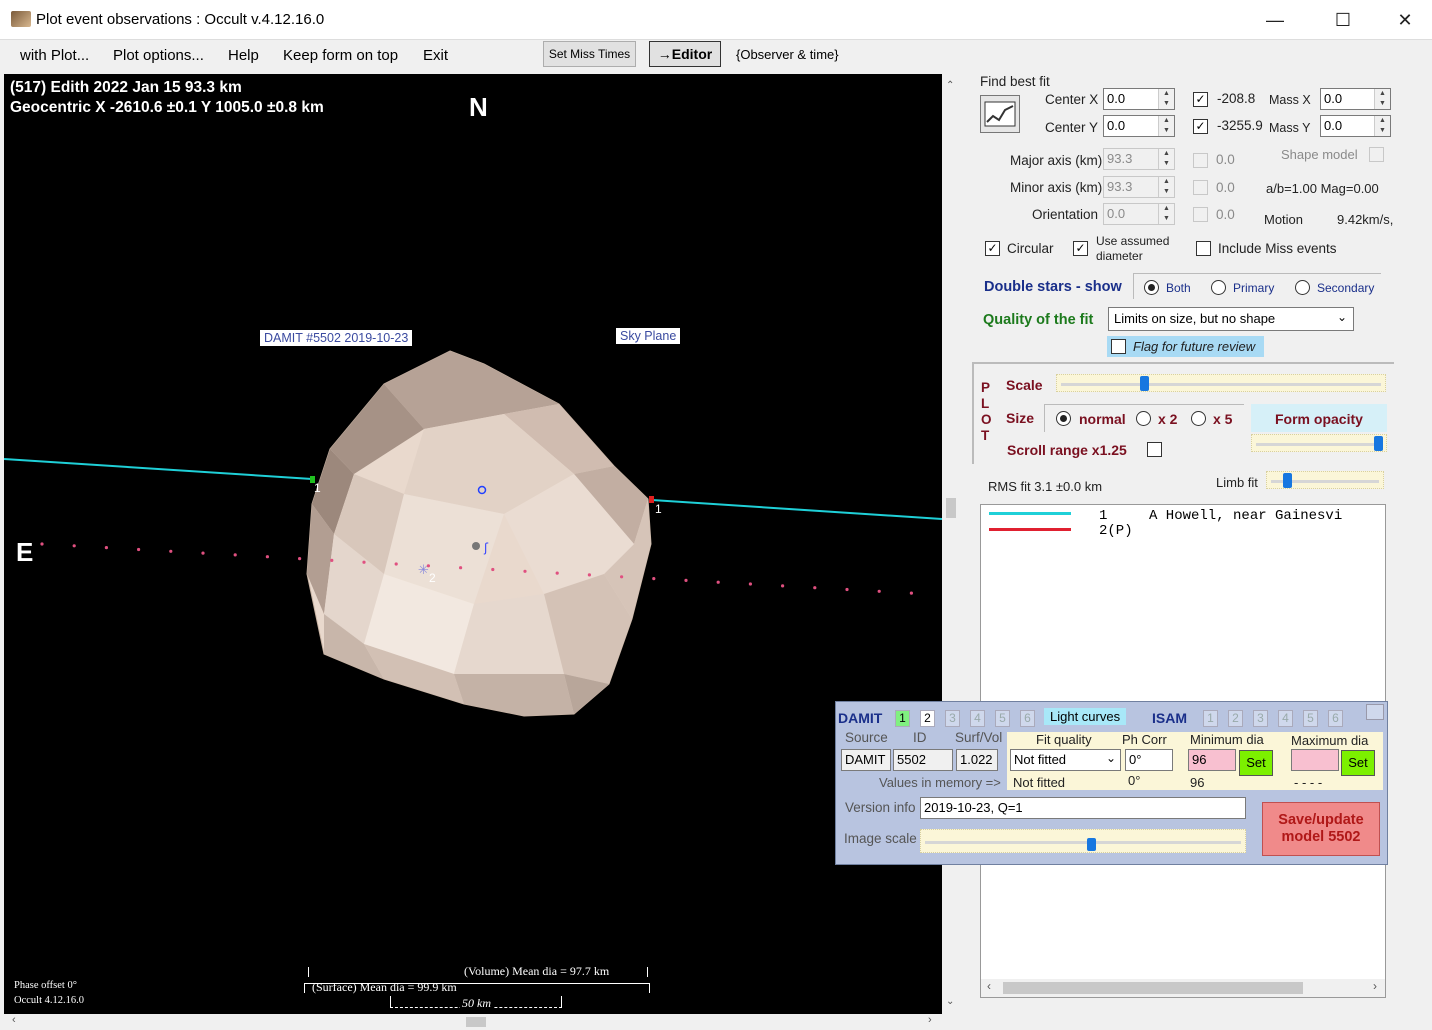  Describe the element at coordinates (1285, 718) in the screenshot. I see `isam-model-4: 4` at that location.